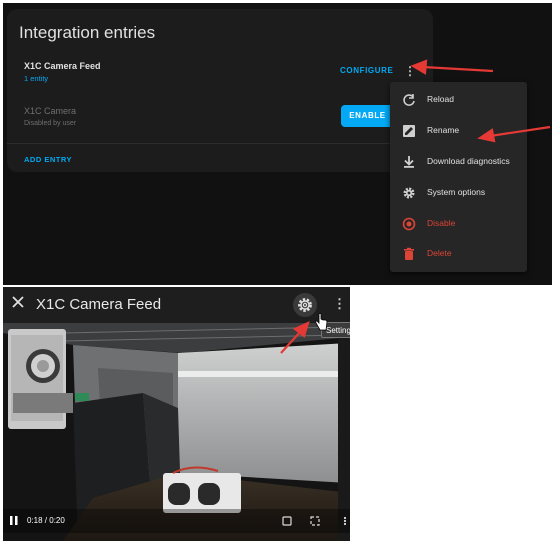  Describe the element at coordinates (176, 305) in the screenshot. I see `dialog-header: X1C Camera Feed ⋮` at that location.